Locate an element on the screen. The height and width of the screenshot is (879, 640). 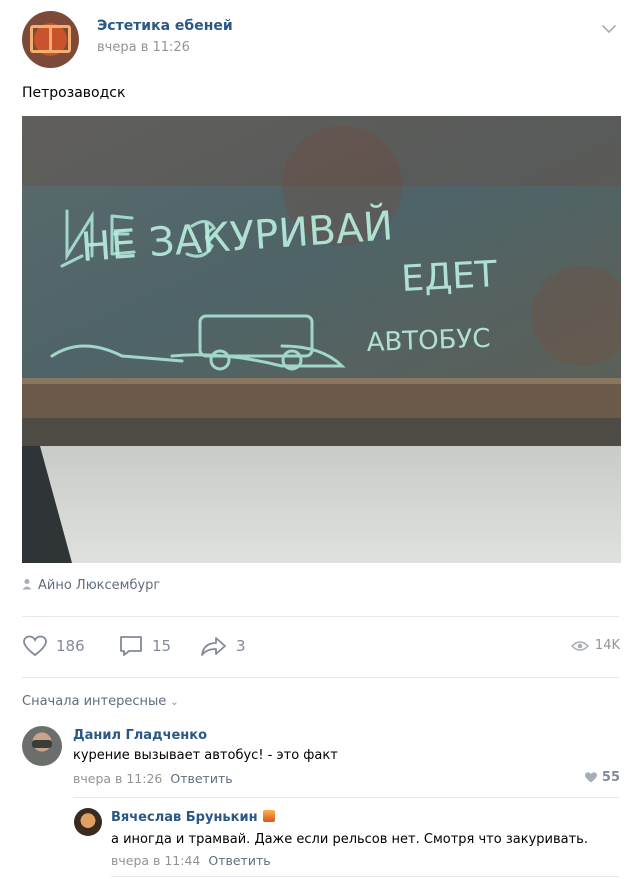
sort-label: Сначала интересные is located at coordinates (94, 701).